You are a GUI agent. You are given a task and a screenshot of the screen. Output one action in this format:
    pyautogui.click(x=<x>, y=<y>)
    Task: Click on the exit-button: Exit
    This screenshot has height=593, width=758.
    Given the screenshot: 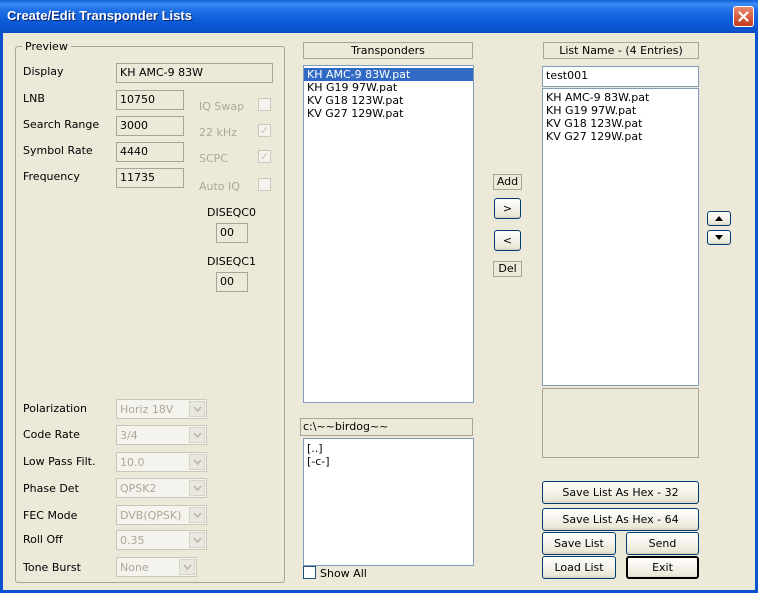 What is the action you would take?
    pyautogui.click(x=662, y=567)
    